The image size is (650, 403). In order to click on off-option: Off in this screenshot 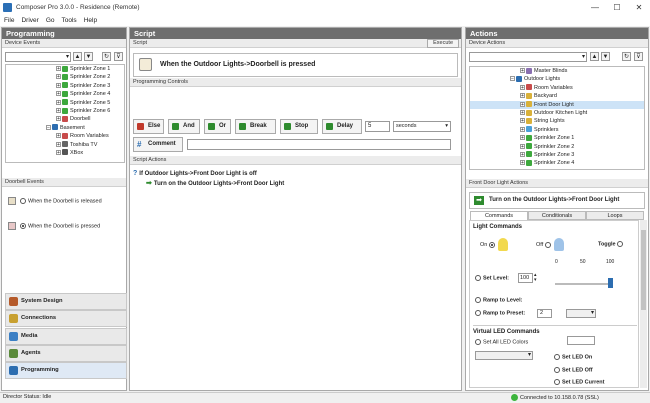, I will do `click(550, 244)`.